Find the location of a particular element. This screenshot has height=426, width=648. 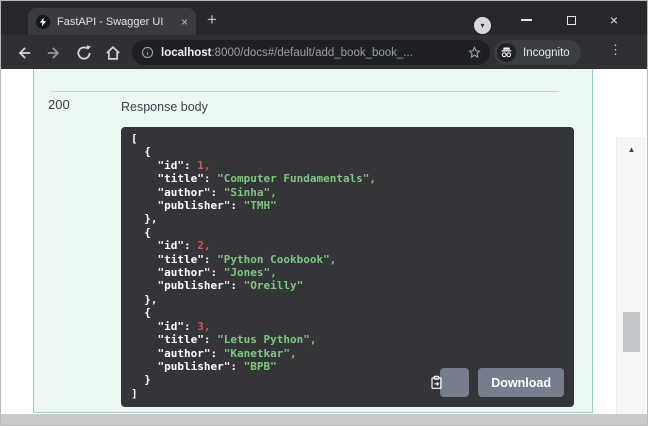

close-button: × is located at coordinates (614, 20).